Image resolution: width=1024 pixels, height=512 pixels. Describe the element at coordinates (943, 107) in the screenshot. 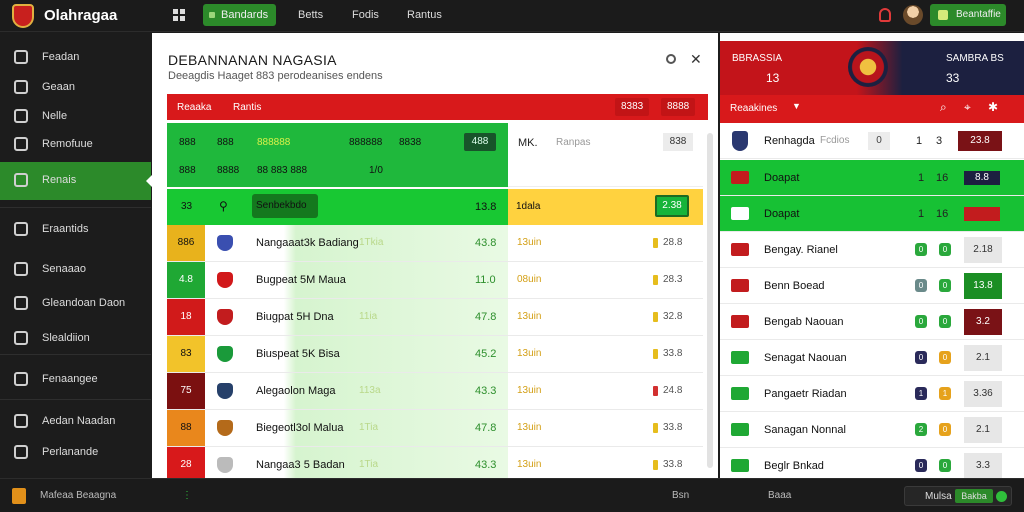

I see `search-icon: ⌕` at that location.